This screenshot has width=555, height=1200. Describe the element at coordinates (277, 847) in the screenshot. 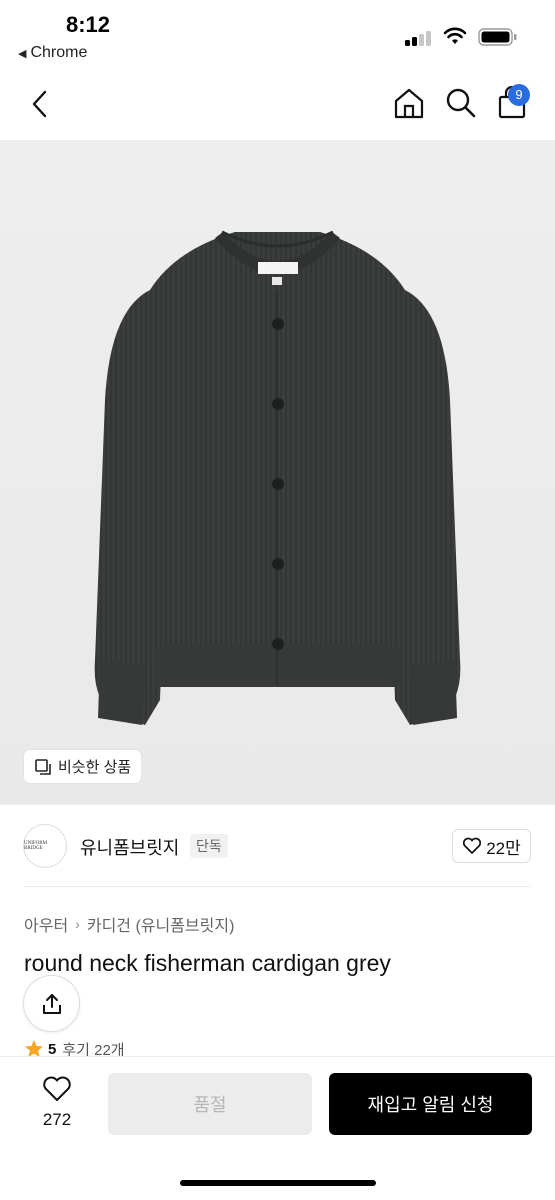

I see `brand-row: UNIFORM BRIDGE 유니폼브릿지 단독 22만` at that location.